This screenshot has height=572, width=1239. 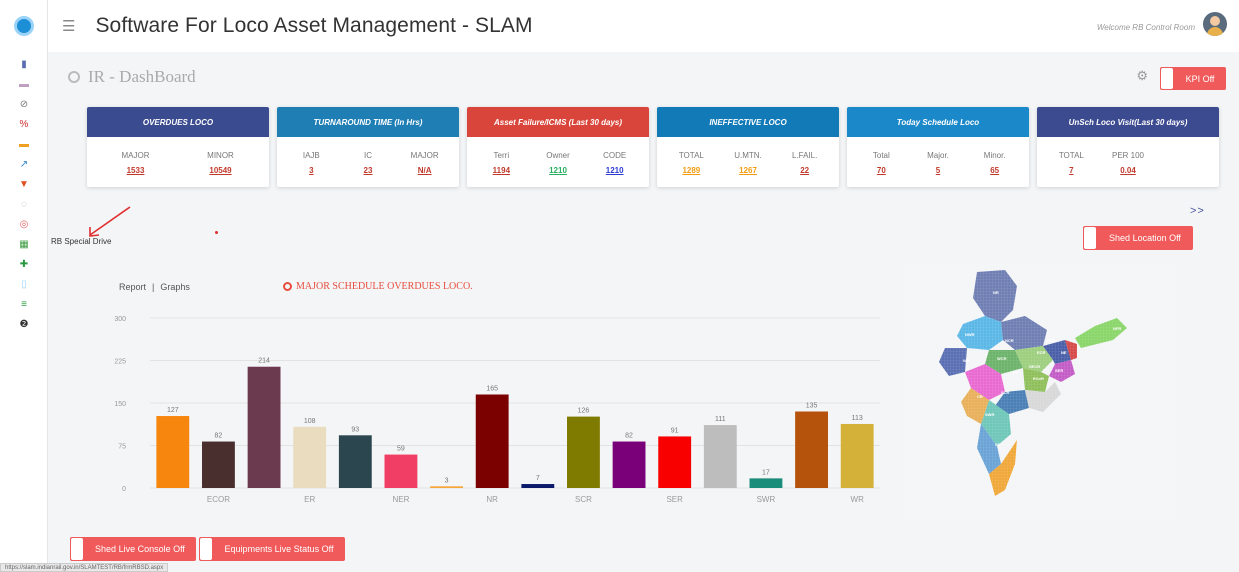 What do you see at coordinates (691, 170) in the screenshot?
I see `kpi-metric-value: 1289` at bounding box center [691, 170].